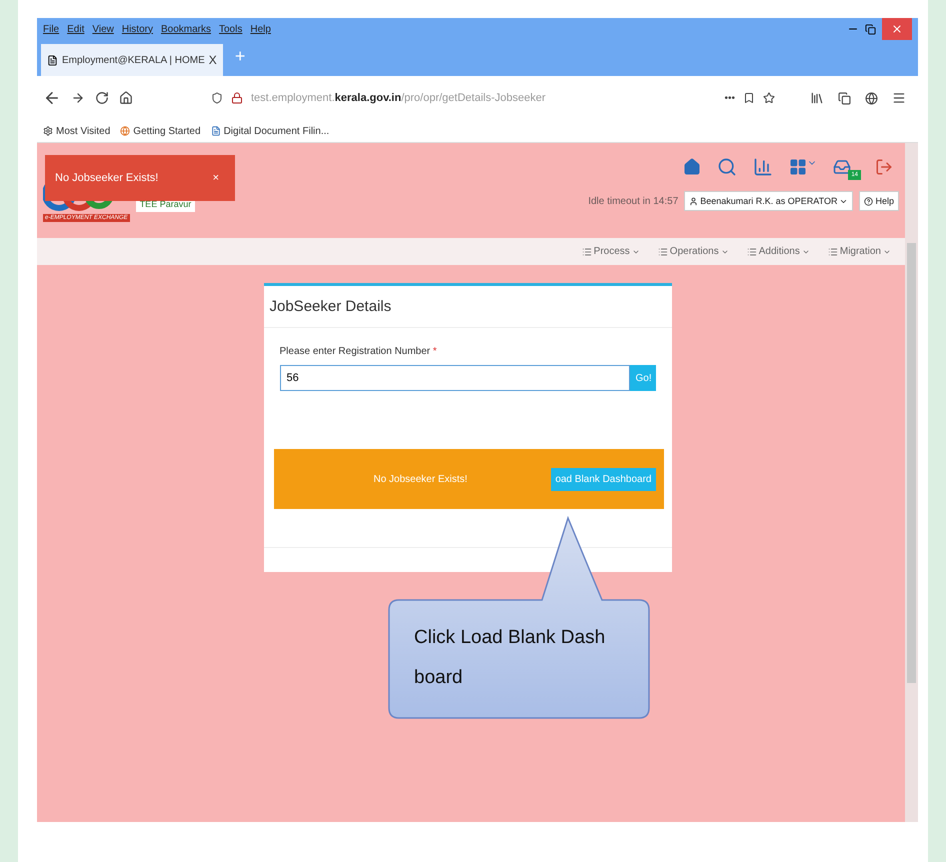 The width and height of the screenshot is (946, 862). Describe the element at coordinates (693, 201) in the screenshot. I see `user-icon` at that location.